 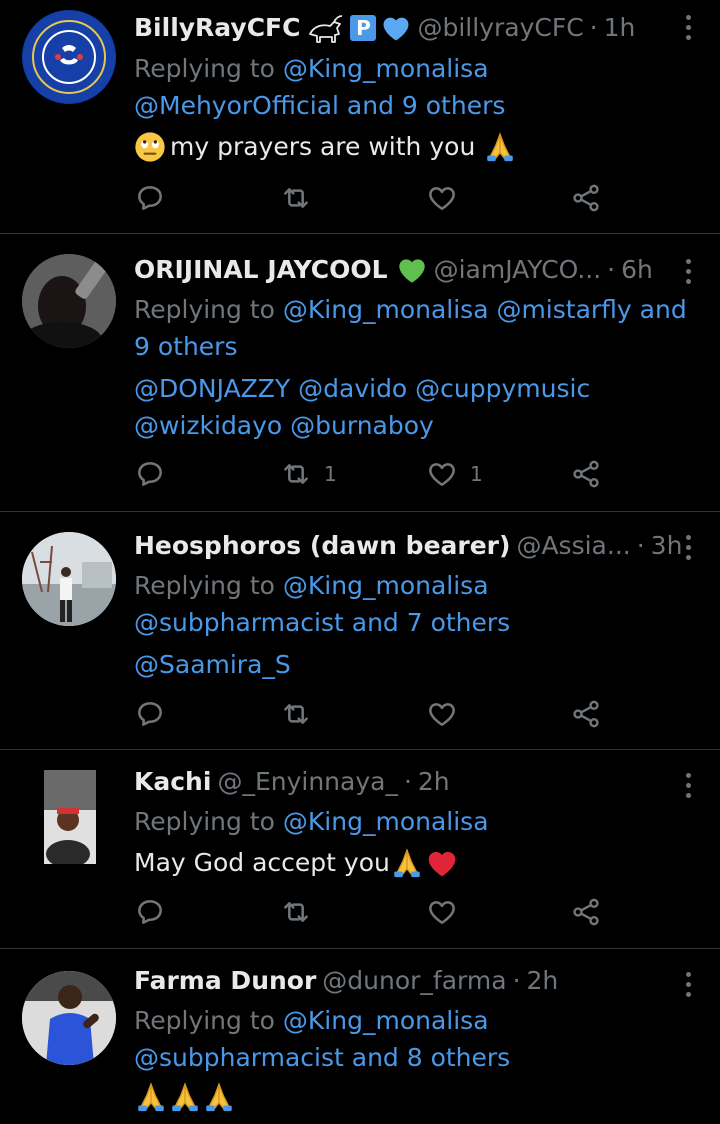 What do you see at coordinates (322, 622) in the screenshot?
I see `mention-link: @subpharmacist and 7 others` at bounding box center [322, 622].